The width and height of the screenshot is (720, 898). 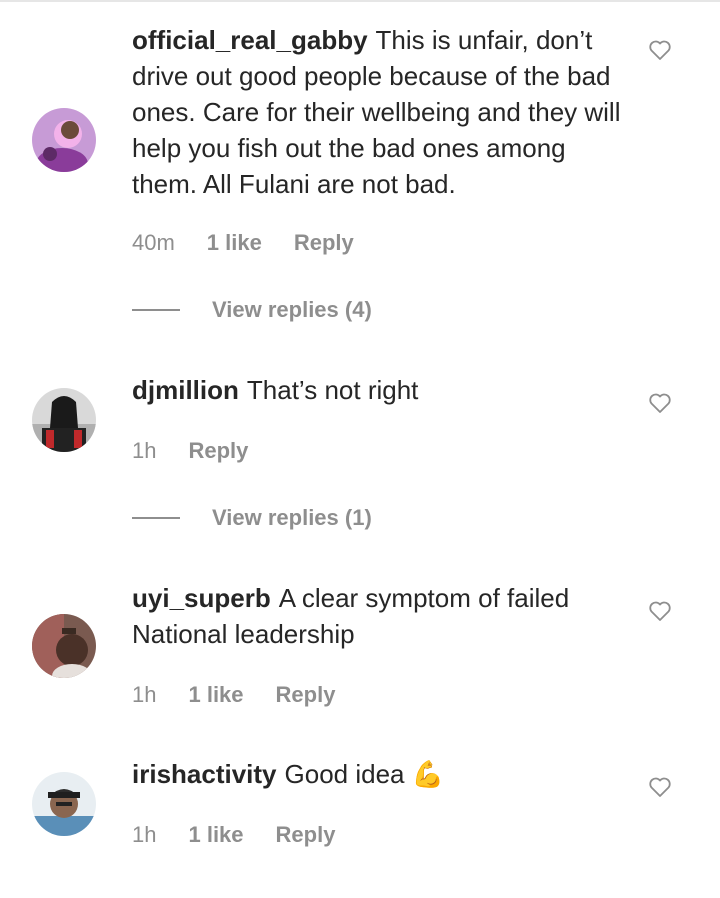 What do you see at coordinates (292, 518) in the screenshot?
I see `view-replies-label: View replies (1)` at bounding box center [292, 518].